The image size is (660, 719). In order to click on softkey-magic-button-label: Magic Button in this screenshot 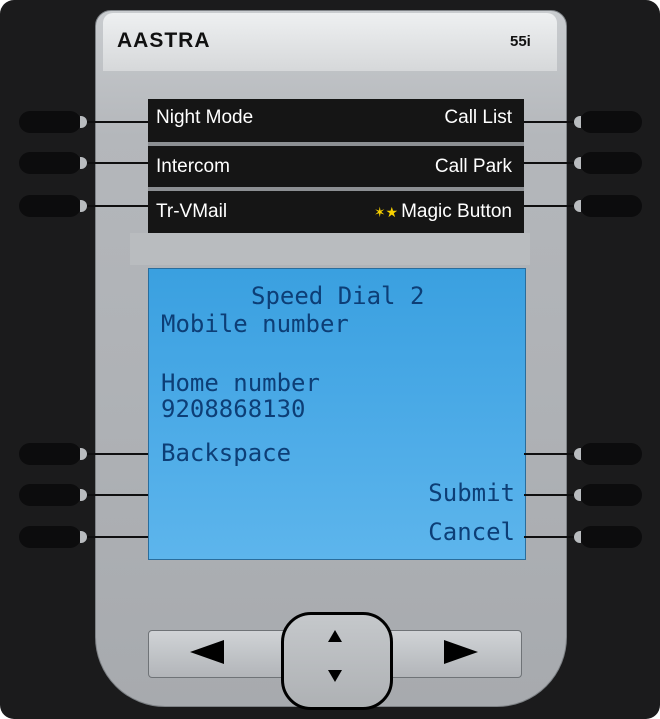, I will do `click(456, 211)`.